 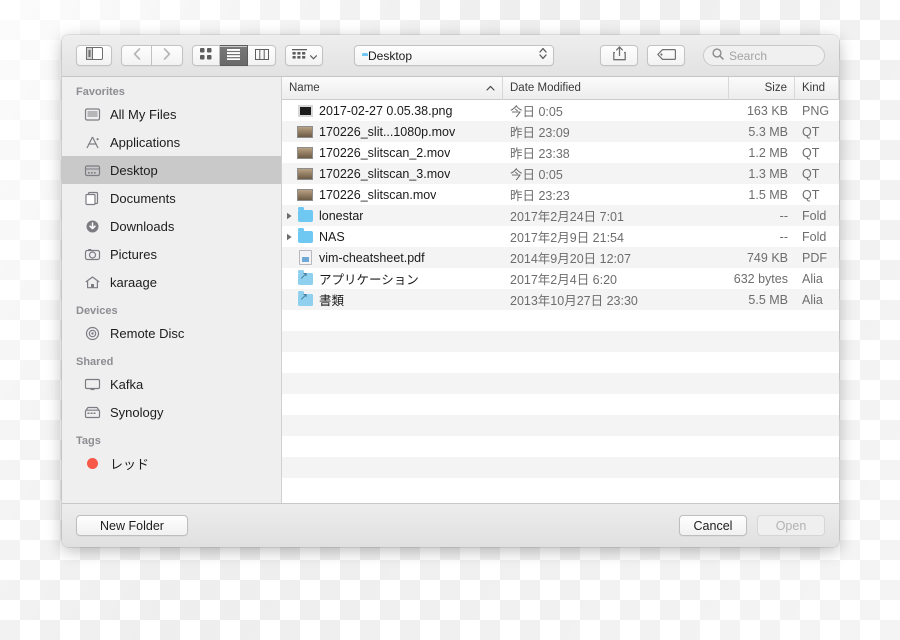 I want to click on cell-name: アプリケーション, so click(x=392, y=278).